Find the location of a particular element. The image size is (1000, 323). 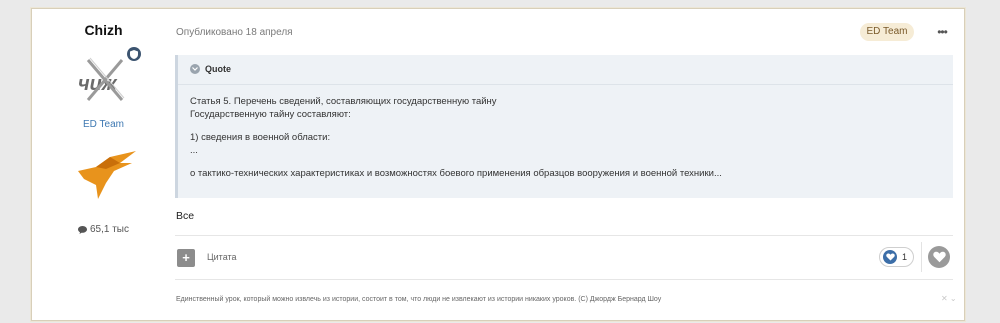

chevron-down-icon is located at coordinates (195, 69).